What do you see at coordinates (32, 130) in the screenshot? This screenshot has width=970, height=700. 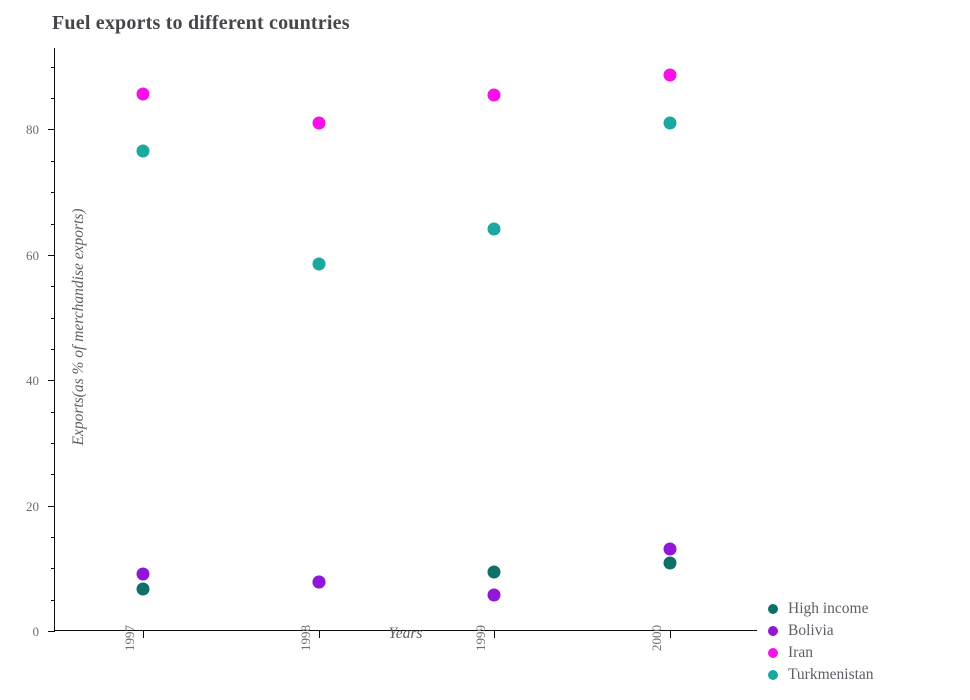 I see `y-tick-label: 80` at bounding box center [32, 130].